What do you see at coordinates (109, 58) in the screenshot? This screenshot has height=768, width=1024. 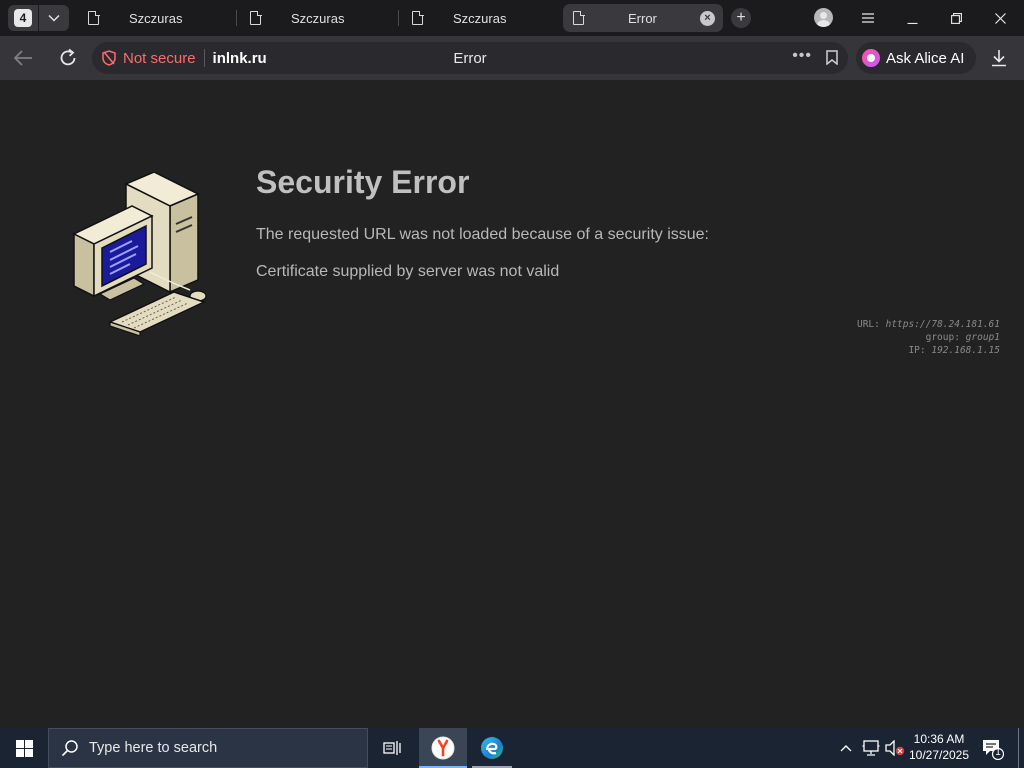 I see `shield-warning-icon` at bounding box center [109, 58].